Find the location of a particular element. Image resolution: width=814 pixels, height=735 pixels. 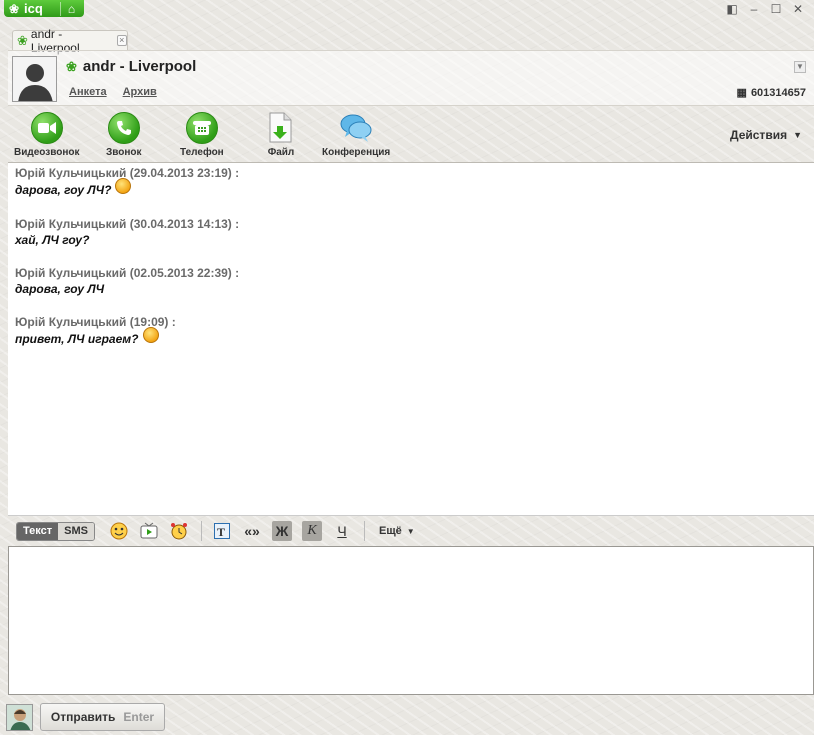

message-text-row: привет, ЛЧ играем? is located at coordinates (411, 338).